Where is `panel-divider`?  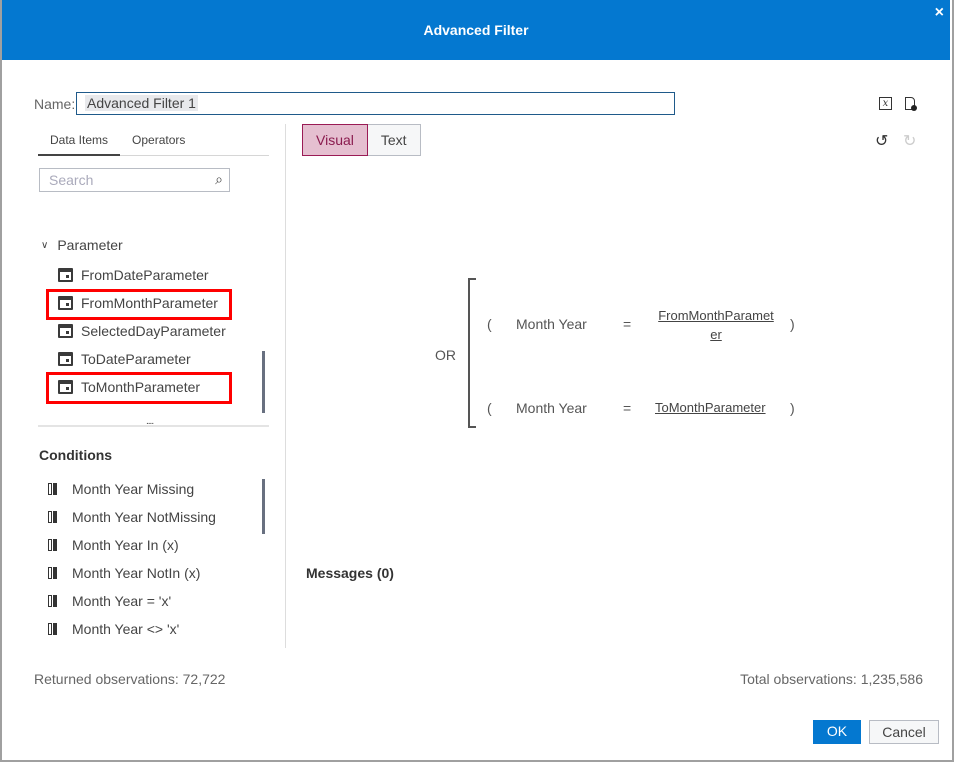
panel-divider is located at coordinates (285, 386).